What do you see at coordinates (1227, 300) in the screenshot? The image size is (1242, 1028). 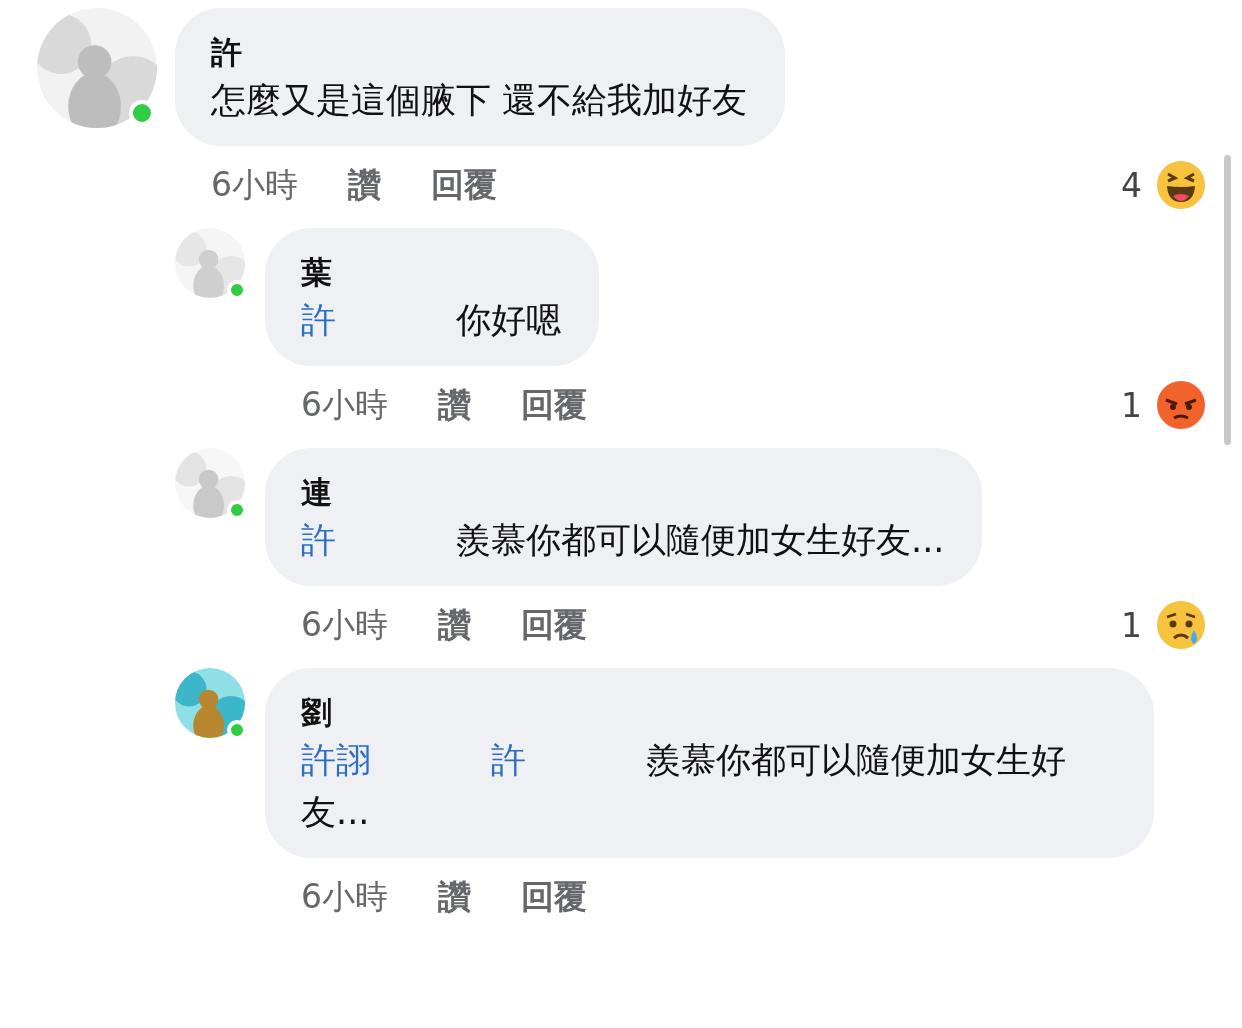 I see `scrollbar` at bounding box center [1227, 300].